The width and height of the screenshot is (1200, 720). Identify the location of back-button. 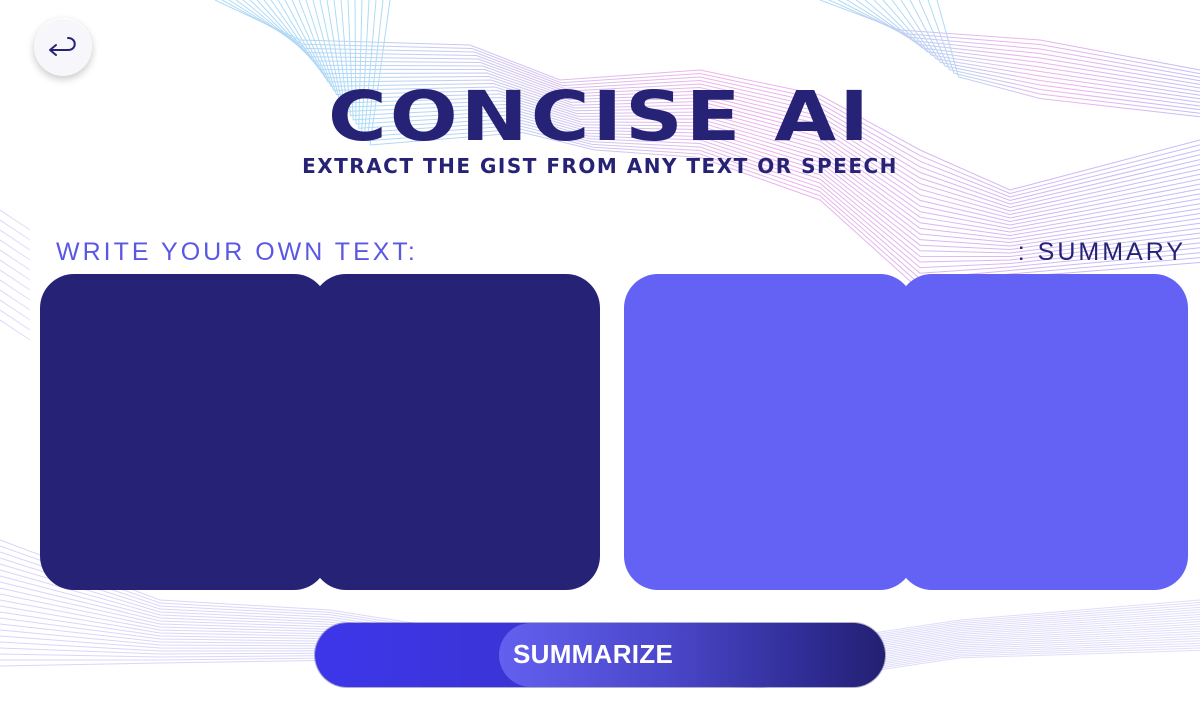
(63, 47).